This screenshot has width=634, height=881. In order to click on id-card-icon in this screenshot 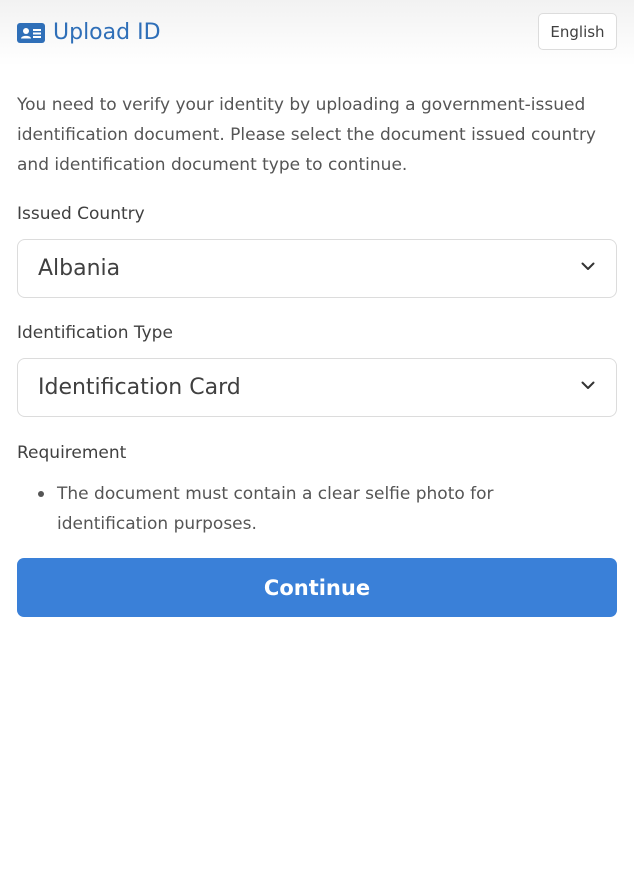, I will do `click(31, 33)`.